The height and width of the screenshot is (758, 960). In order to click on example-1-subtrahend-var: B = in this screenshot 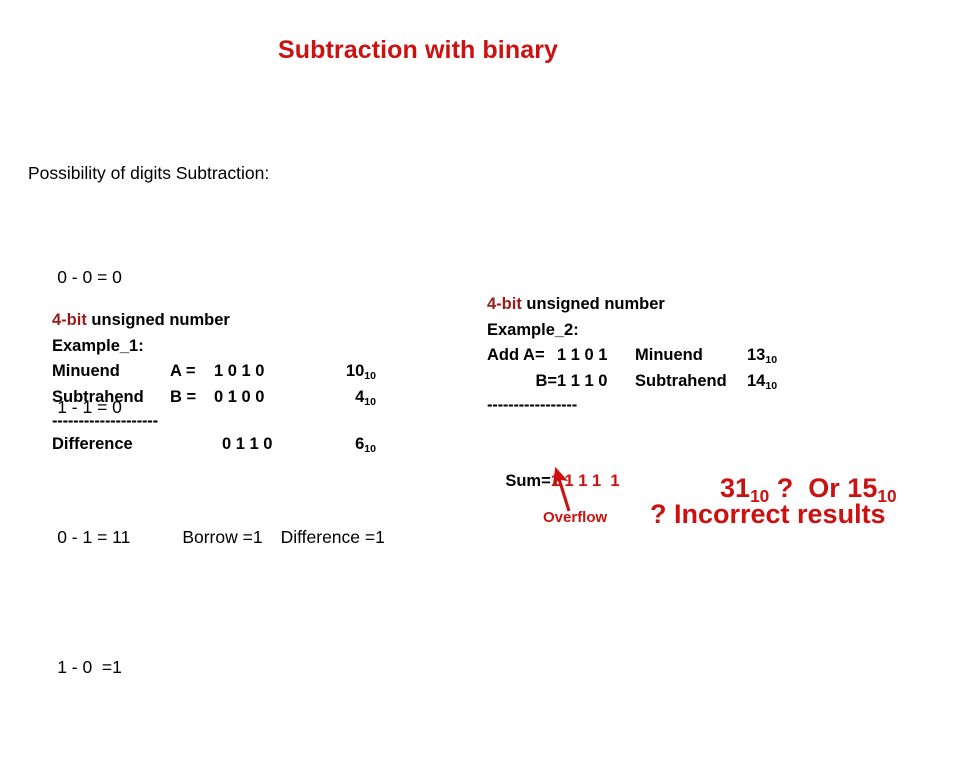, I will do `click(183, 396)`.